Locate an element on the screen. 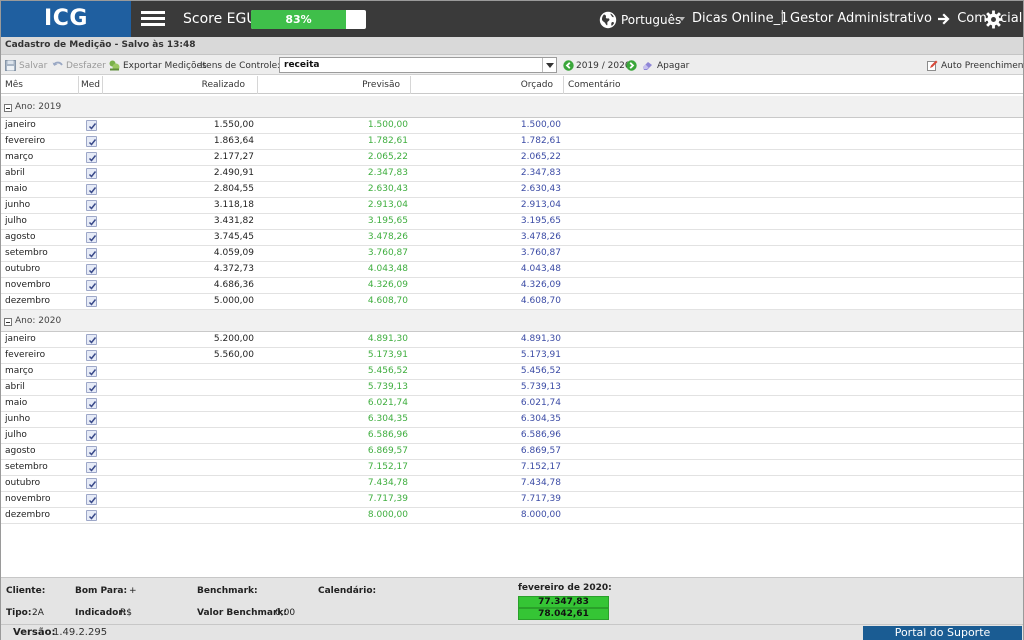 This screenshot has height=640, width=1024. table-row: outubro 7.434,78 7.434,78 is located at coordinates (512, 484).